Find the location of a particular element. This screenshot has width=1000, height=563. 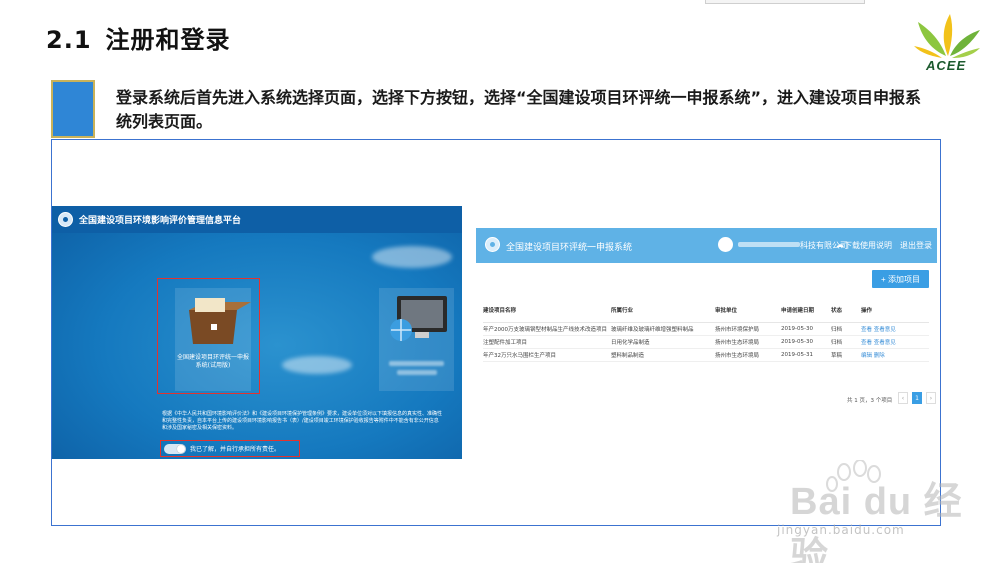

col-project-name: 建设项目名称 is located at coordinates (547, 310).